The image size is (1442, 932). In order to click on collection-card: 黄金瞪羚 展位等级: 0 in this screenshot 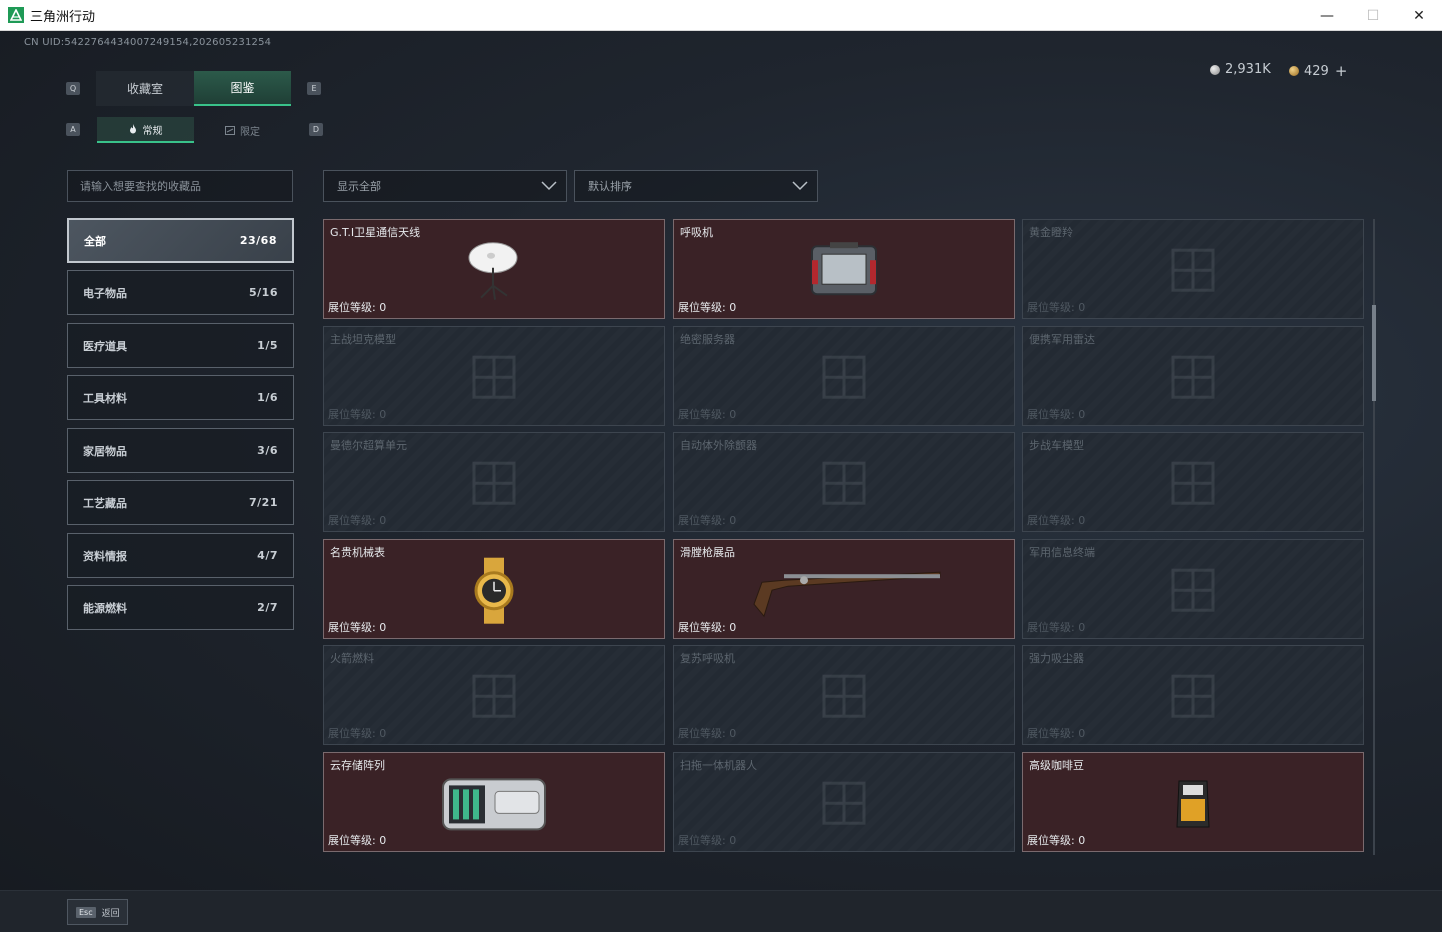, I will do `click(1193, 269)`.